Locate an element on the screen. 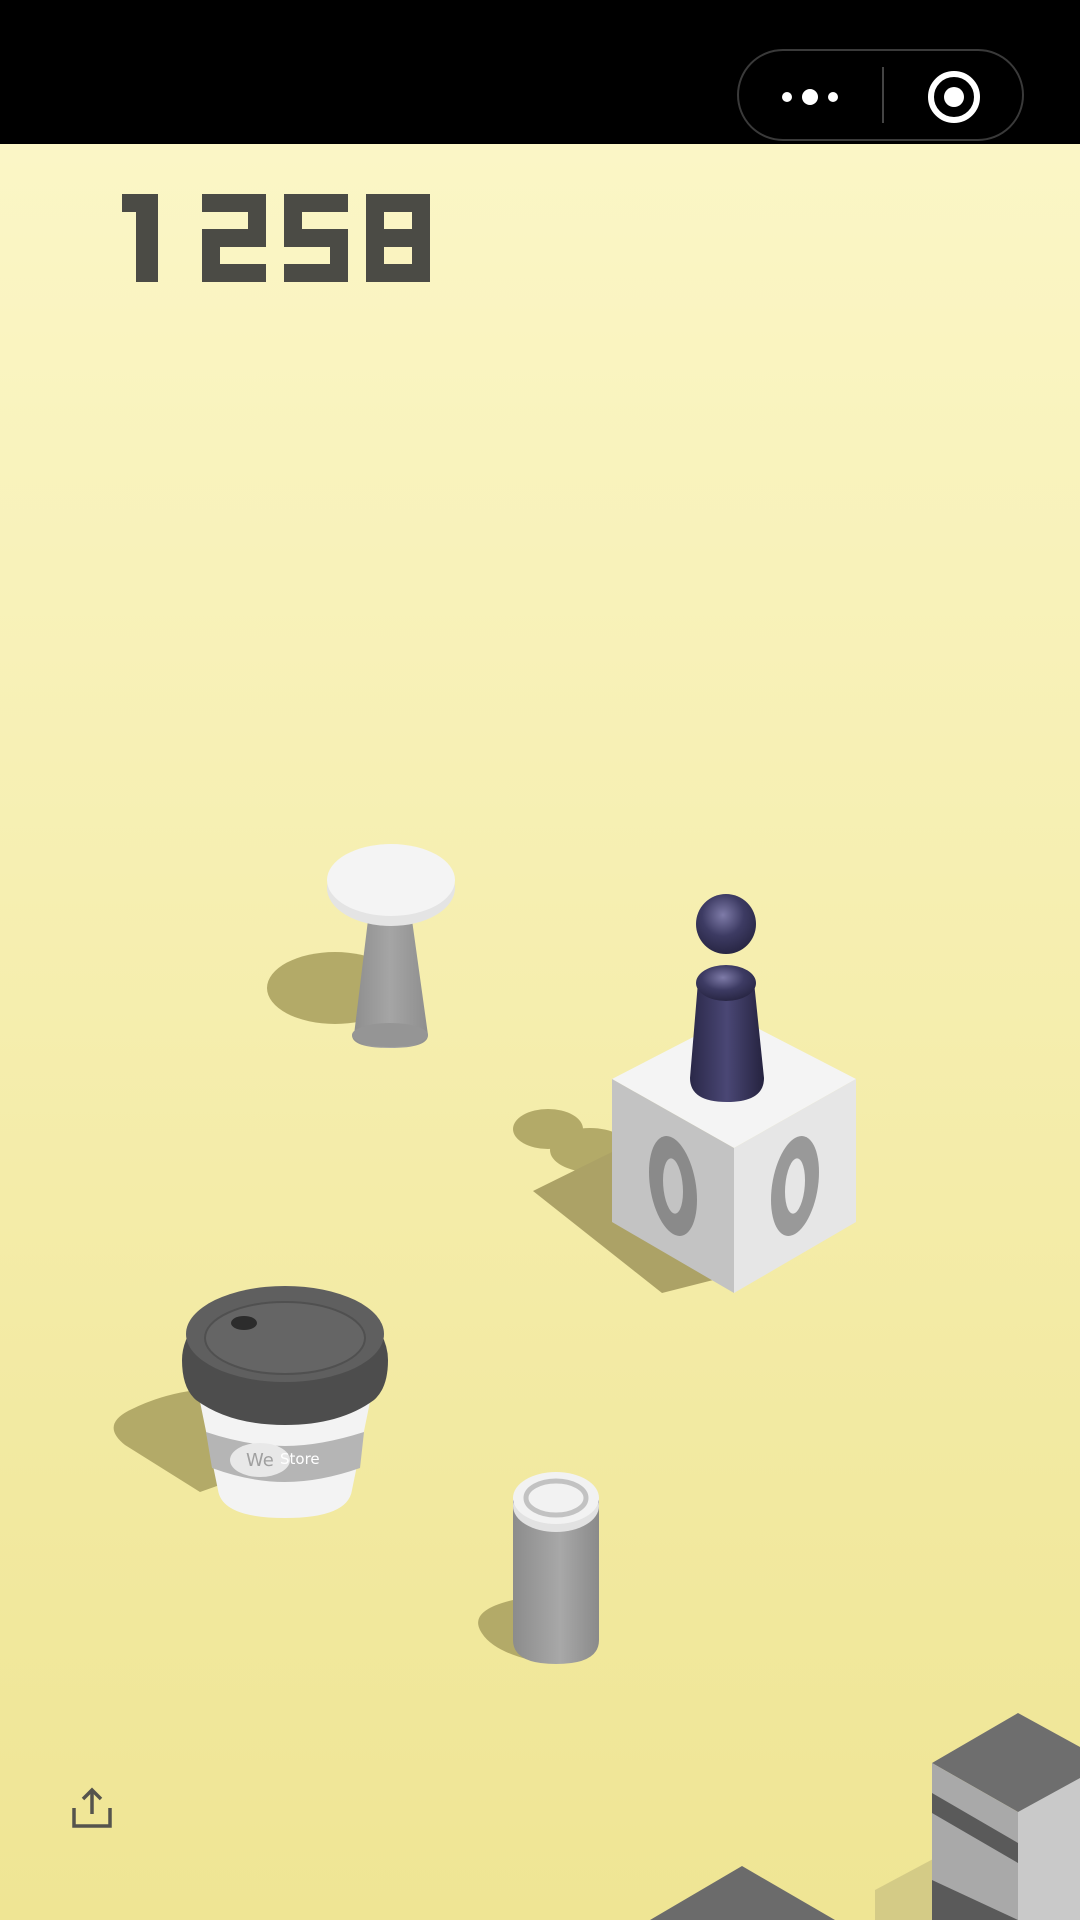 Image resolution: width=1080 pixels, height=1920 pixels. mini-program-capsule is located at coordinates (880, 95).